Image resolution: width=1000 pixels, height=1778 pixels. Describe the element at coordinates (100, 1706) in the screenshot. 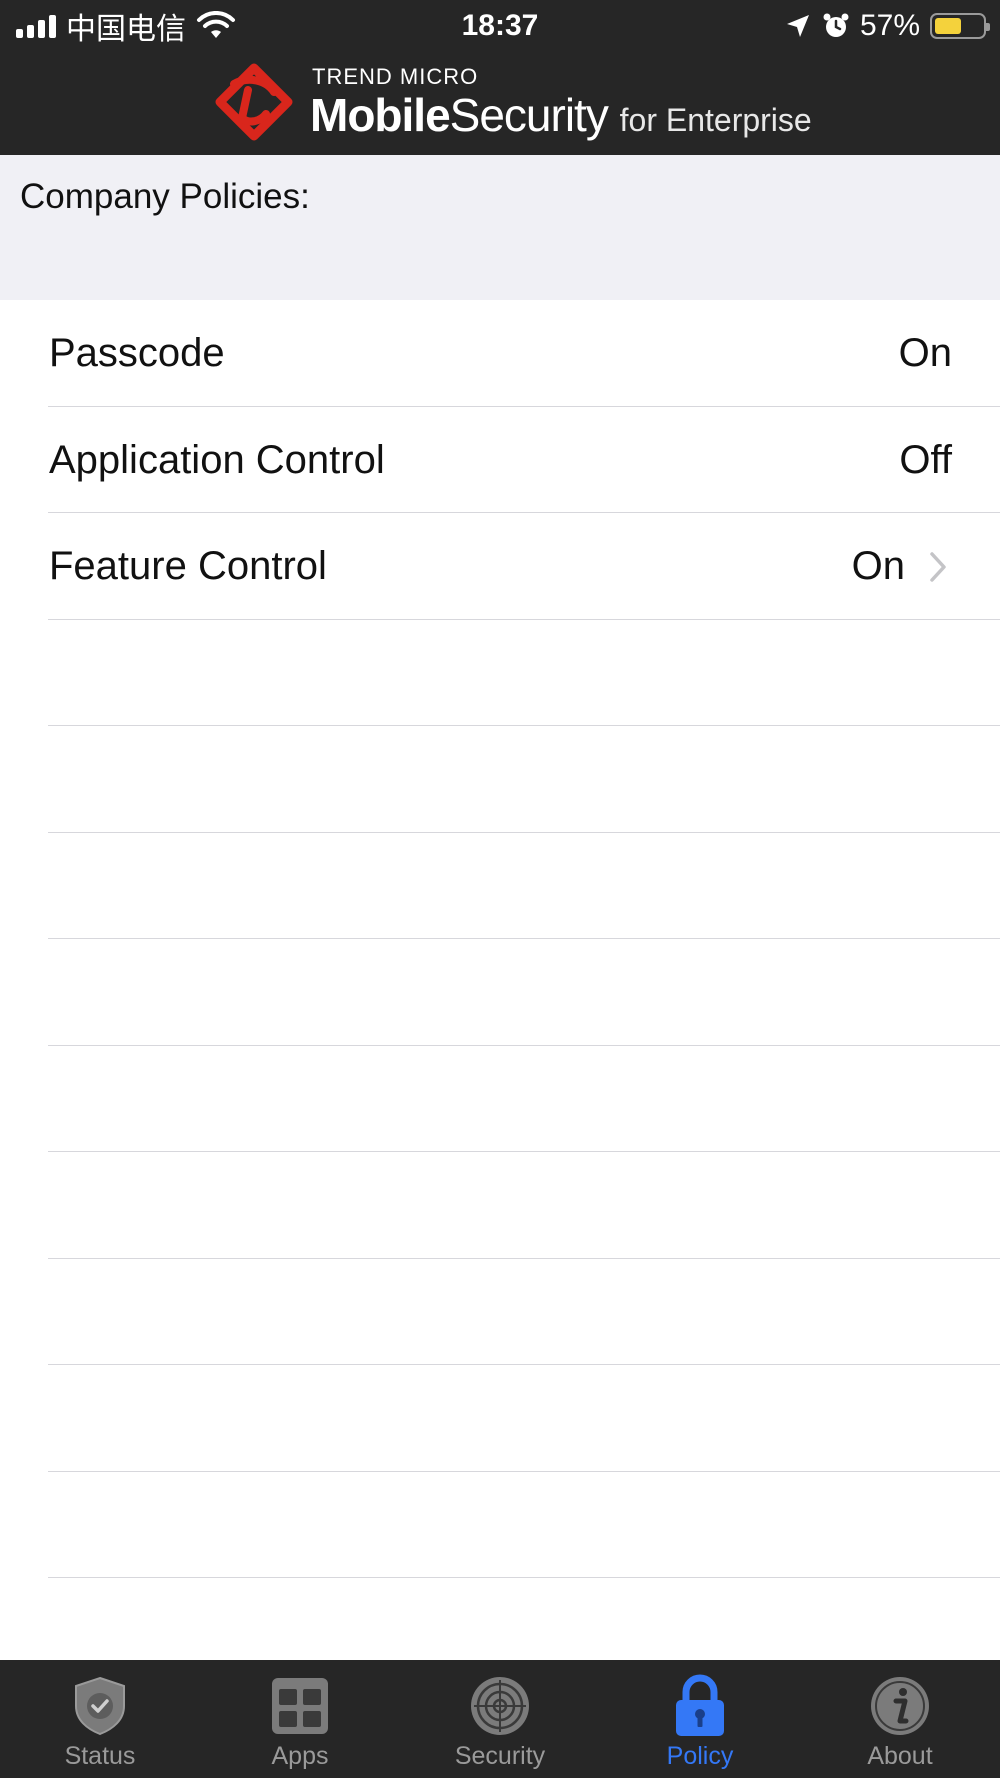

I see `shield-check-icon` at that location.